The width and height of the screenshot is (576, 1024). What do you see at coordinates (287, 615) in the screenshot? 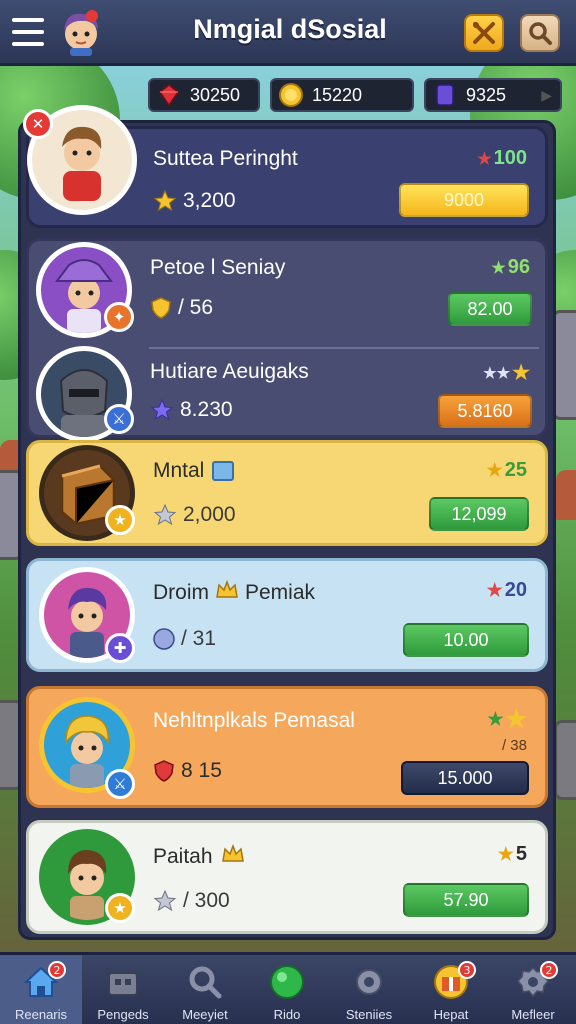
I see `leaderboard-card: ✚ Droim Pemiak / 31 ★ 20 10.00` at bounding box center [287, 615].